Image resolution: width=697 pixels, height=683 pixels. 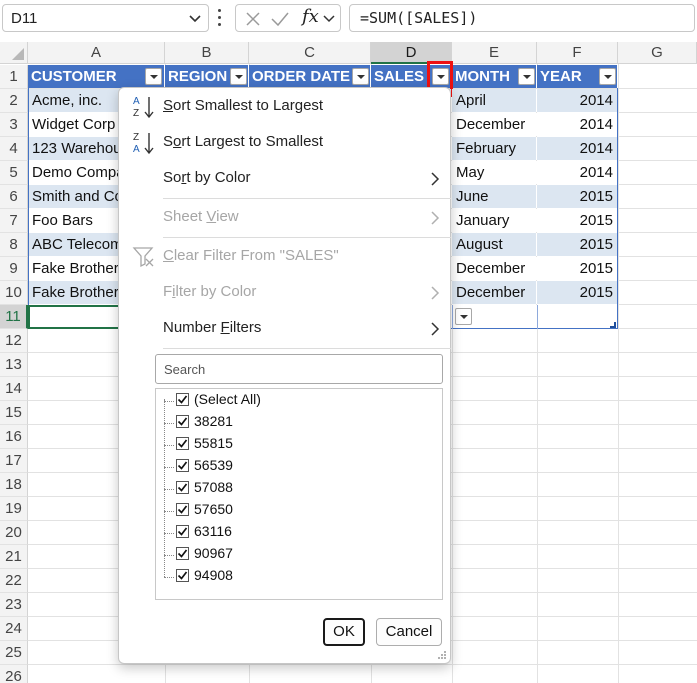 I want to click on select-all-corner, so click(x=14, y=53).